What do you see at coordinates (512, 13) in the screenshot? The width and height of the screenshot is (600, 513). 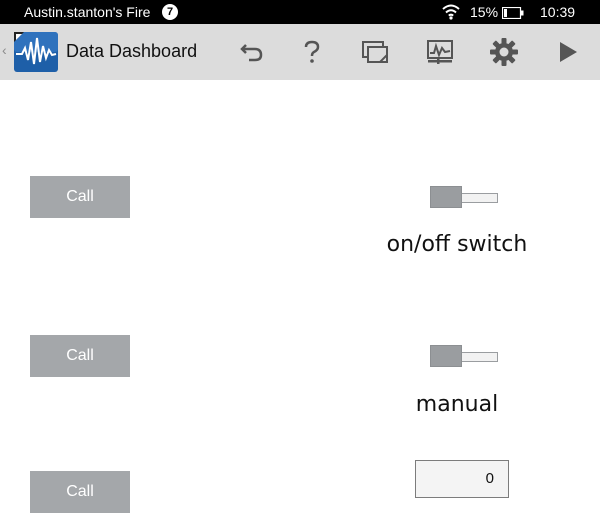 I see `battery-icon` at bounding box center [512, 13].